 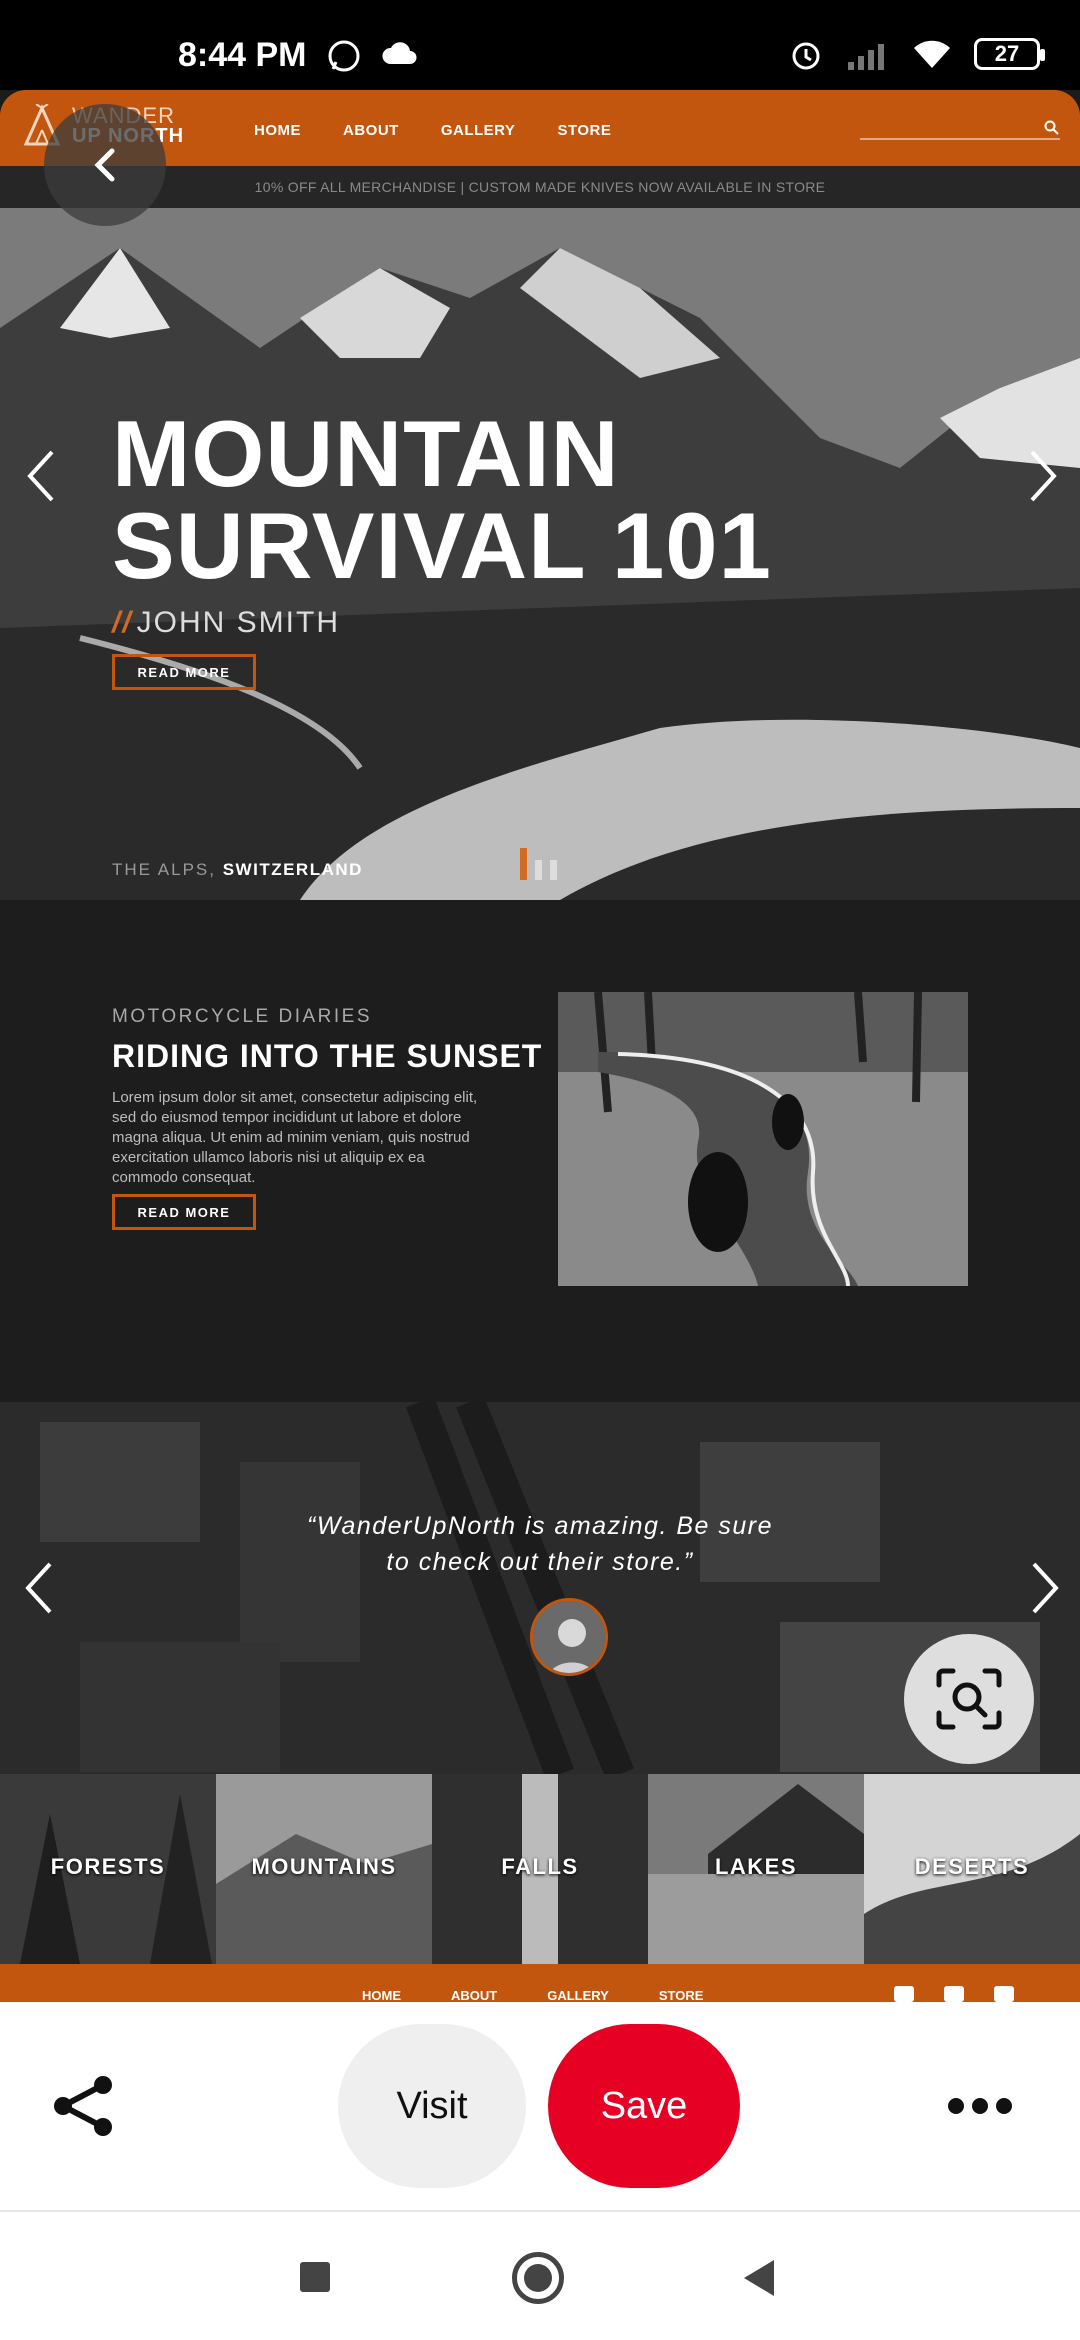 I want to click on nav-about: ABOUT, so click(x=371, y=130).